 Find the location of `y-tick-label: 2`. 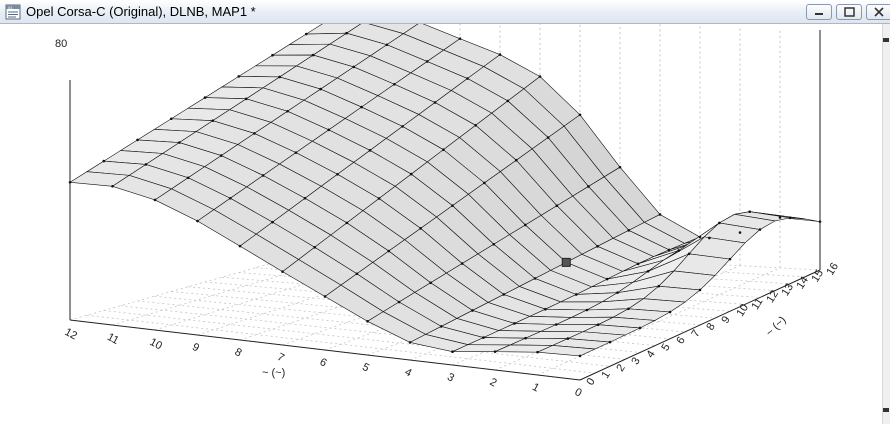

y-tick-label: 2 is located at coordinates (620, 368).